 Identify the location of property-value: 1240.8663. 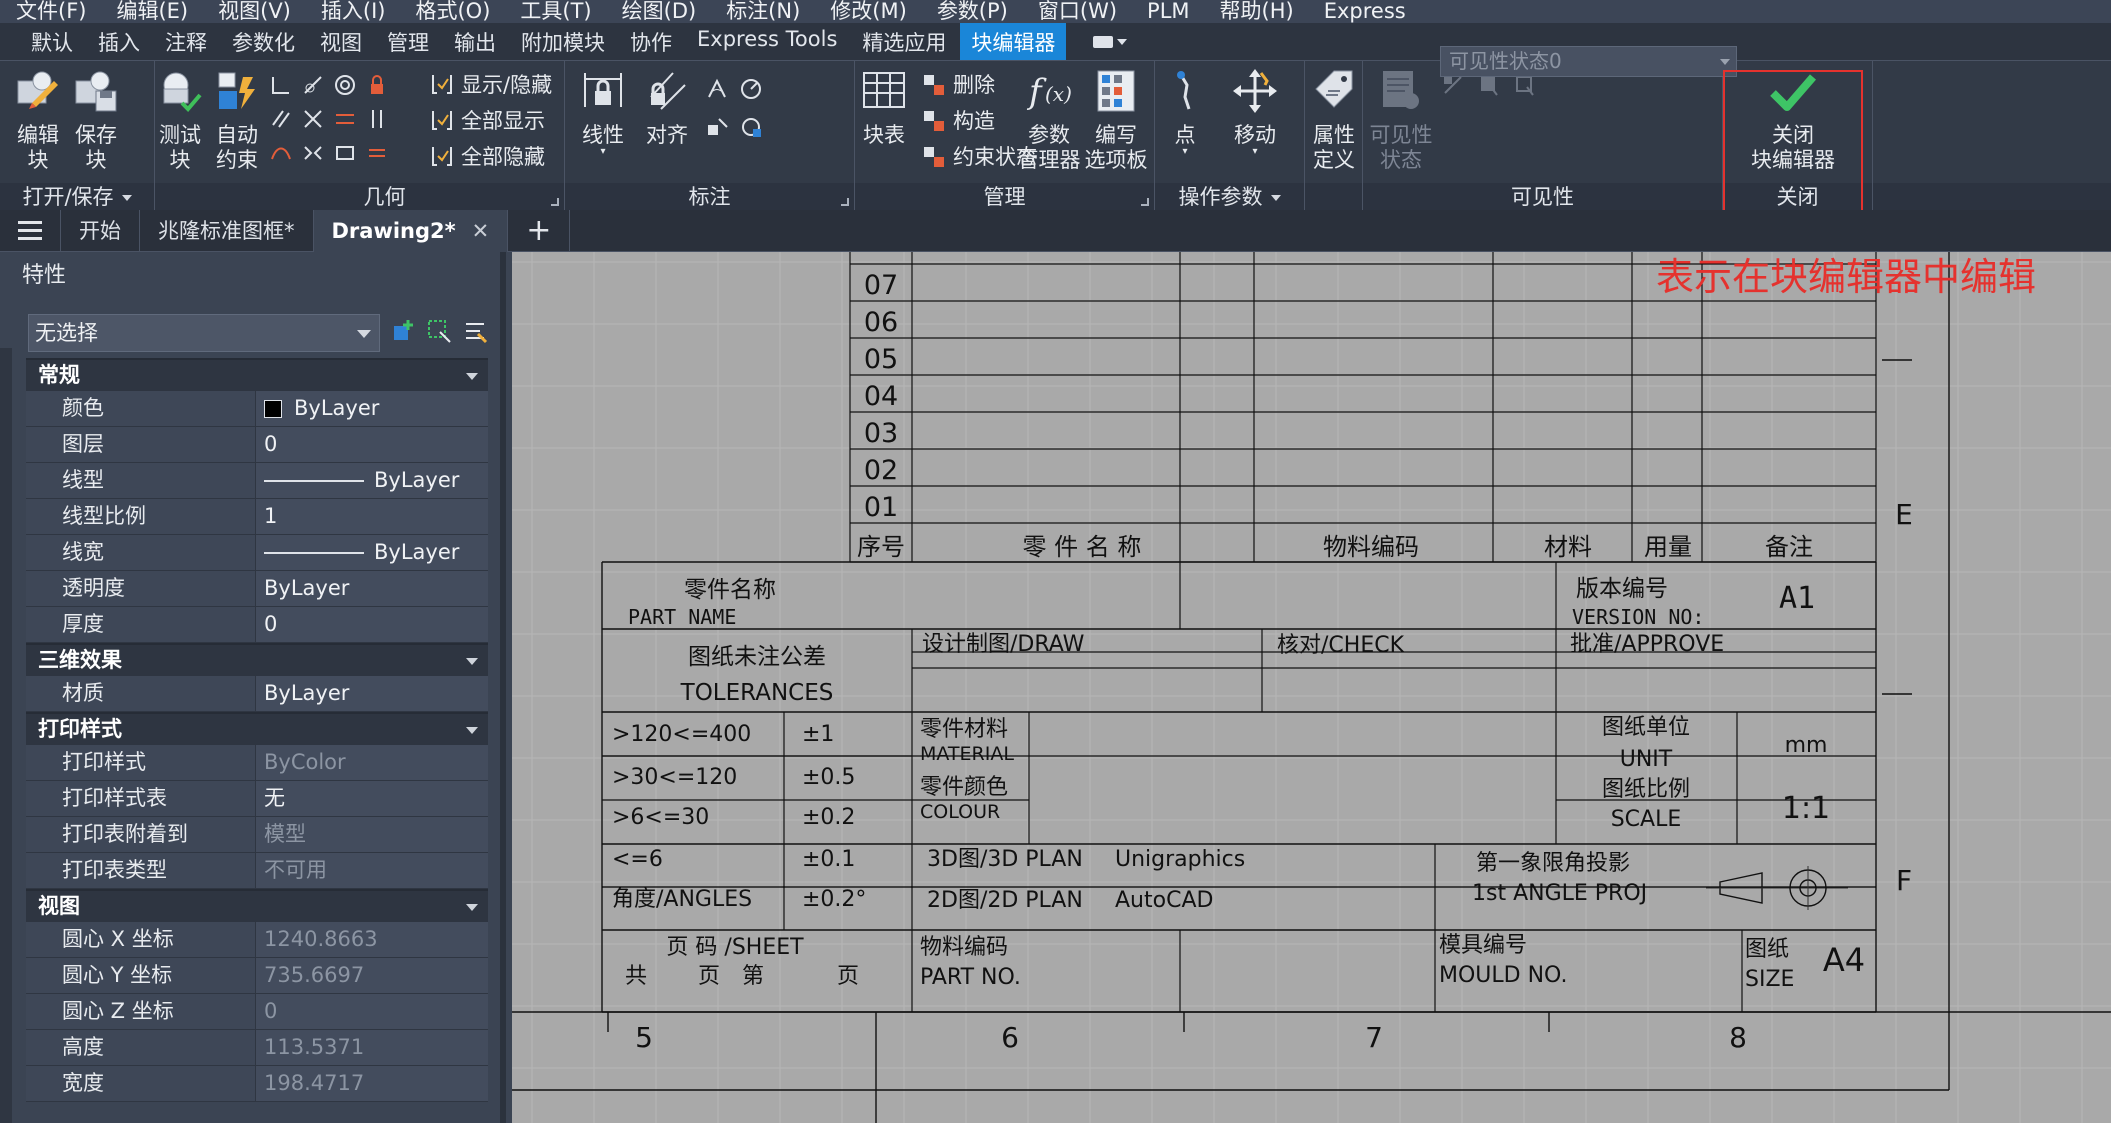
(372, 939).